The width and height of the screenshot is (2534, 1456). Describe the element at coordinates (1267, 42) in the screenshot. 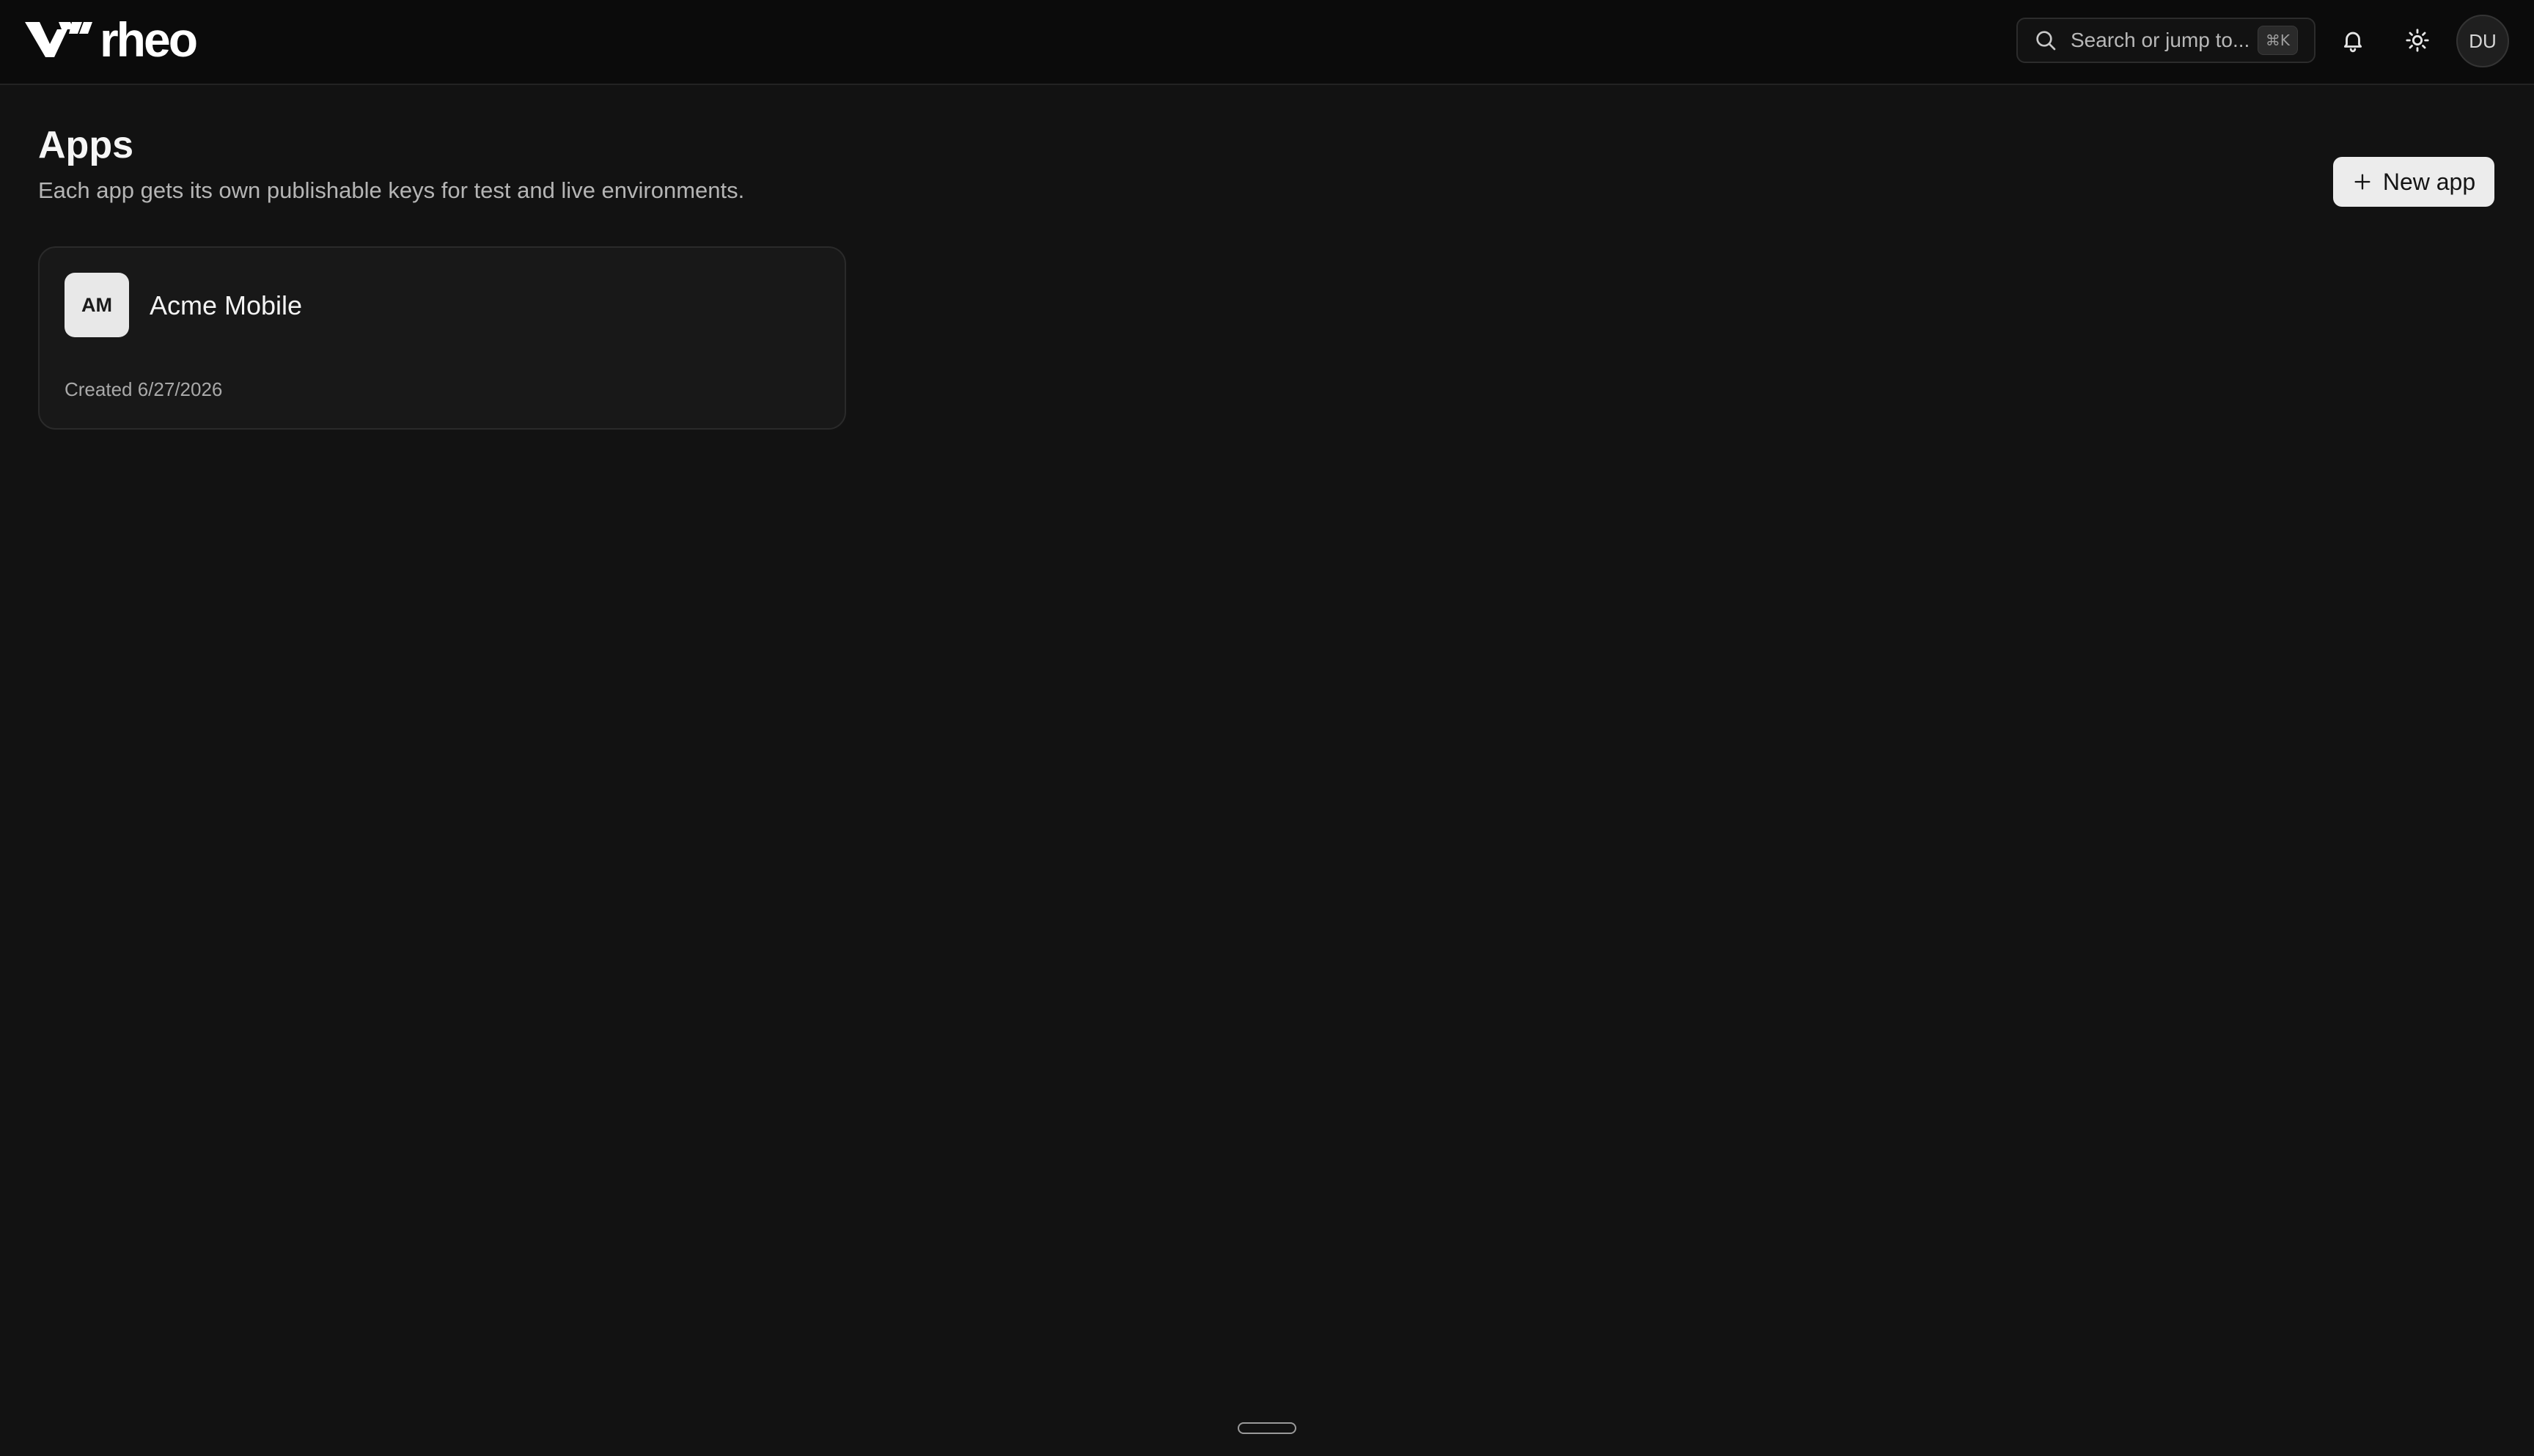

I see `top-bar: rheo Search or jump to... ⌘K DU` at that location.